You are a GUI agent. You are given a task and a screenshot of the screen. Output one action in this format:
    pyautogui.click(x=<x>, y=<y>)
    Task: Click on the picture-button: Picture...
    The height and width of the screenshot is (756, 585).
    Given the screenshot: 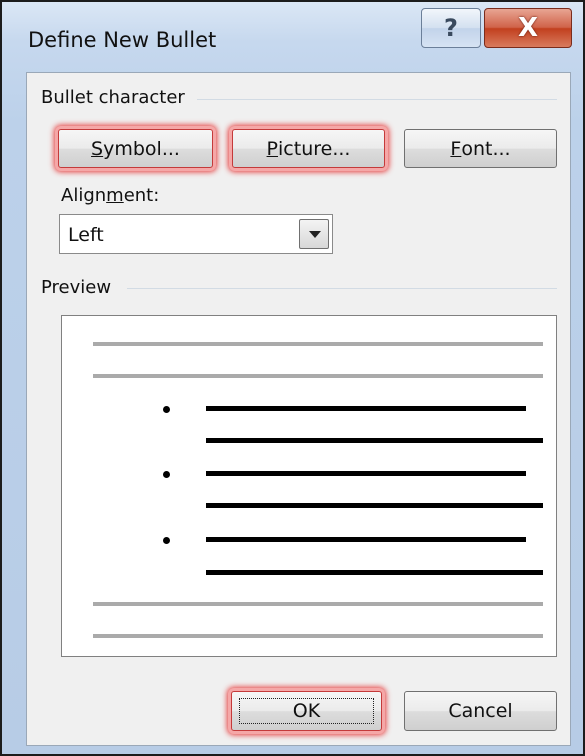 What is the action you would take?
    pyautogui.click(x=308, y=148)
    